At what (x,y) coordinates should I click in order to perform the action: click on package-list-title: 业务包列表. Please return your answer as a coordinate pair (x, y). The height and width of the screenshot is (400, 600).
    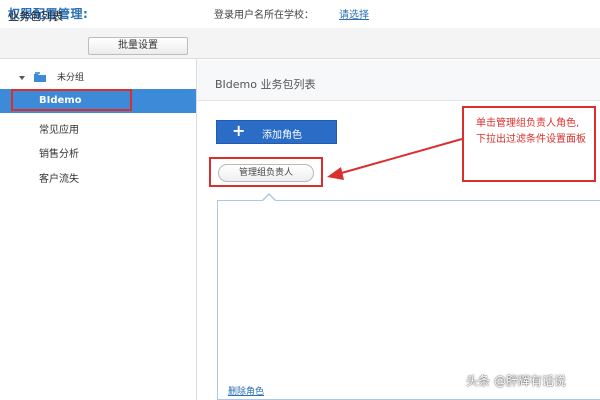
    Looking at the image, I should click on (35, 16).